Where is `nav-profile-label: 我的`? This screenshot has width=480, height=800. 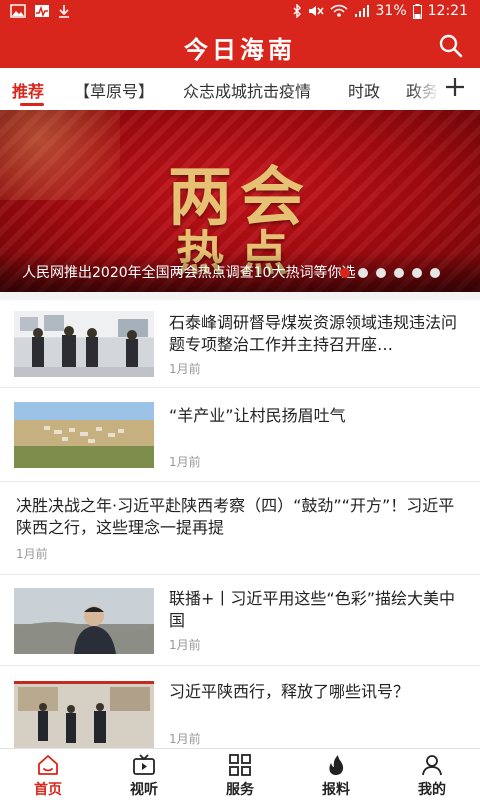
nav-profile-label: 我的 is located at coordinates (432, 790).